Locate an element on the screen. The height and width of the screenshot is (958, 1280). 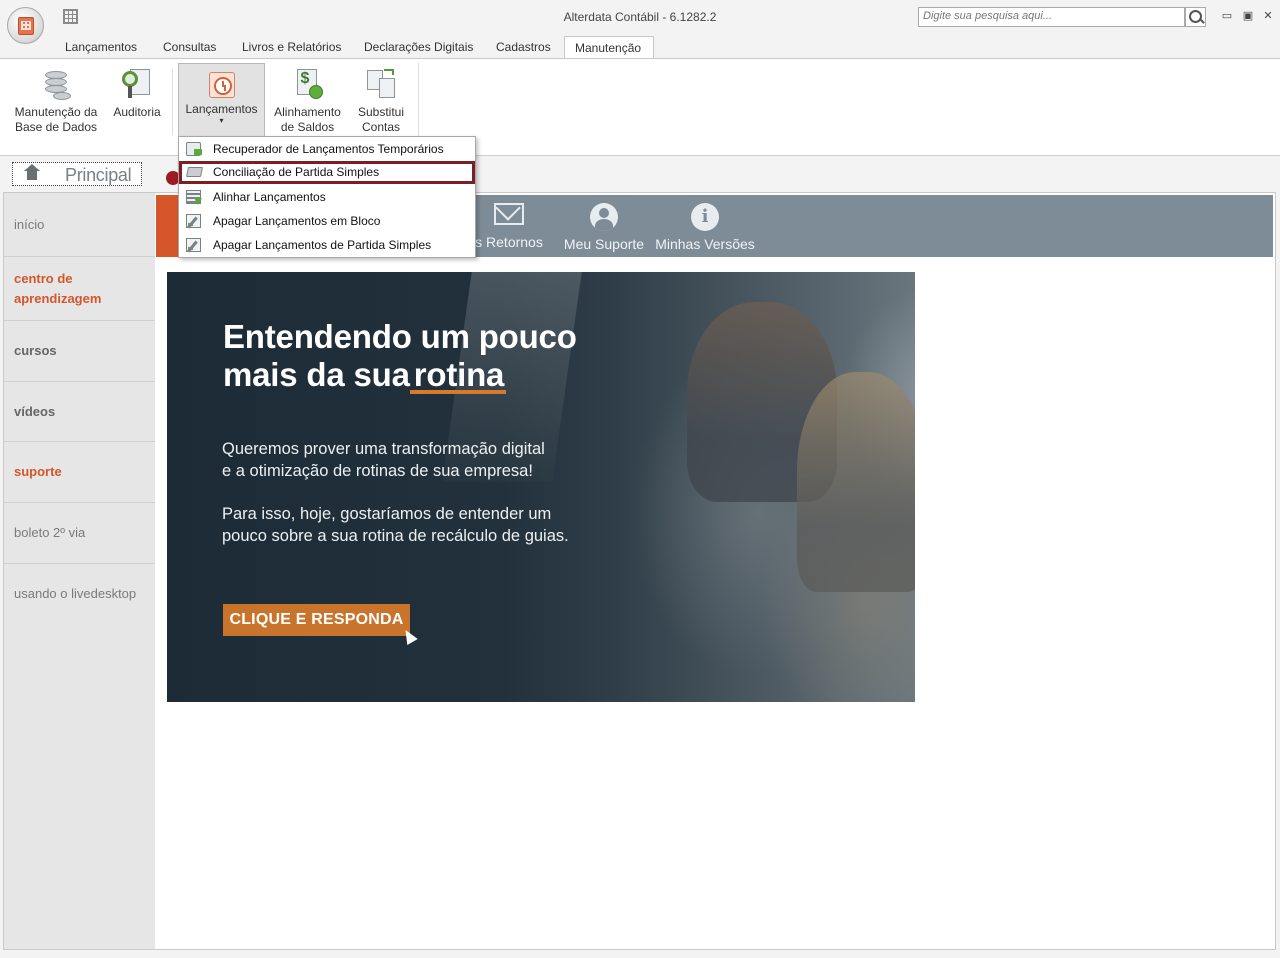
search-icon is located at coordinates (1195, 17).